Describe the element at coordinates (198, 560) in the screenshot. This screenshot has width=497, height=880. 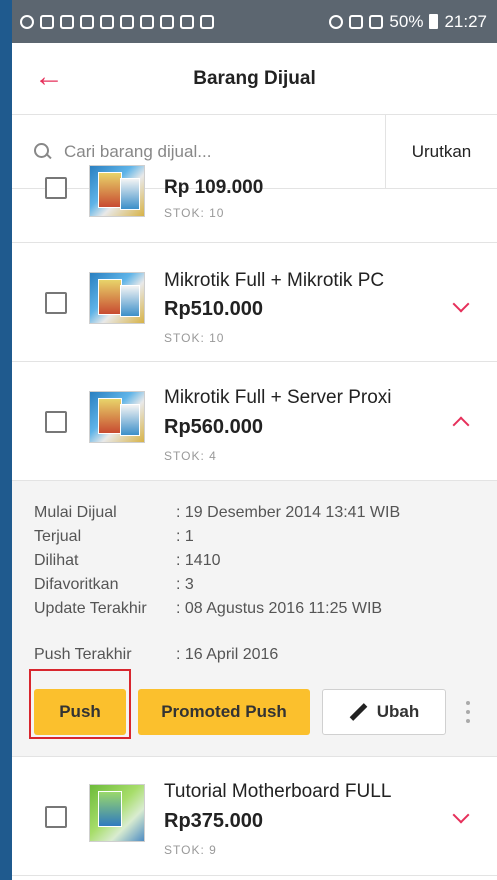
I see `detail-value: : 1410` at that location.